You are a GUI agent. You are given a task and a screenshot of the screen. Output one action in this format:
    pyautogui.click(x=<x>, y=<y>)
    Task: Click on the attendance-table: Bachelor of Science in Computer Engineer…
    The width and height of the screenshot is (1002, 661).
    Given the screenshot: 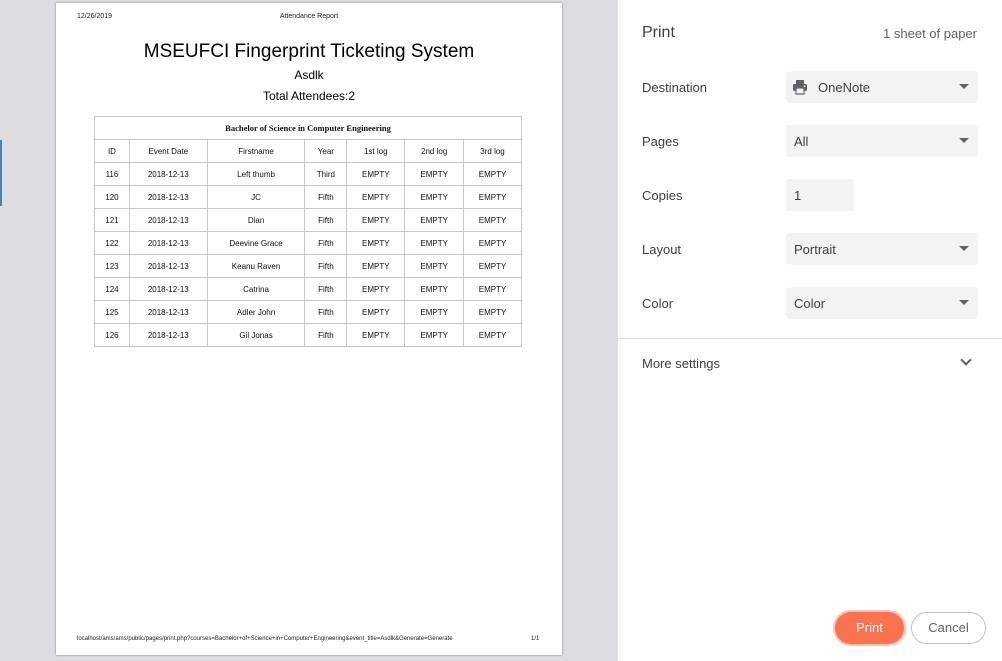 What is the action you would take?
    pyautogui.click(x=308, y=231)
    